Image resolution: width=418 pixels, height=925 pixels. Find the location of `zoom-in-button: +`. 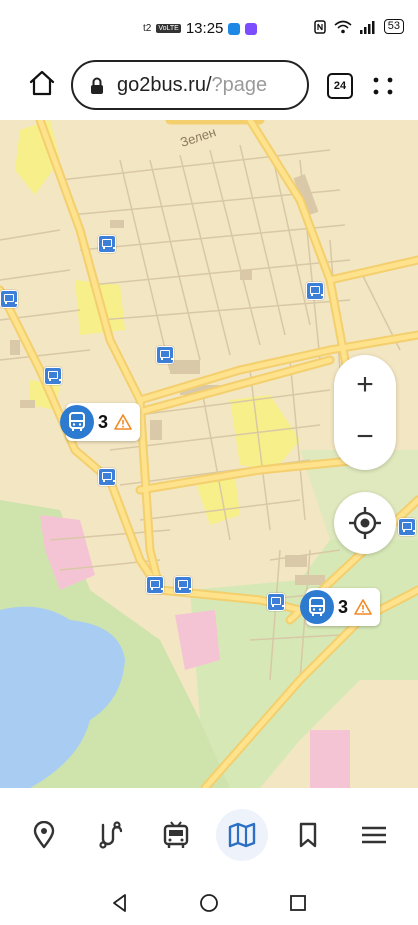

zoom-in-button: + is located at coordinates (365, 385).